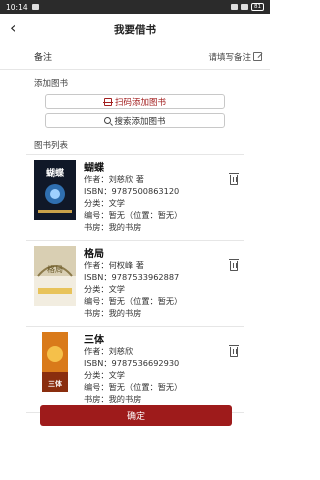 The height and width of the screenshot is (480, 320). I want to click on book-author: 作者：何权峰 著, so click(114, 265).